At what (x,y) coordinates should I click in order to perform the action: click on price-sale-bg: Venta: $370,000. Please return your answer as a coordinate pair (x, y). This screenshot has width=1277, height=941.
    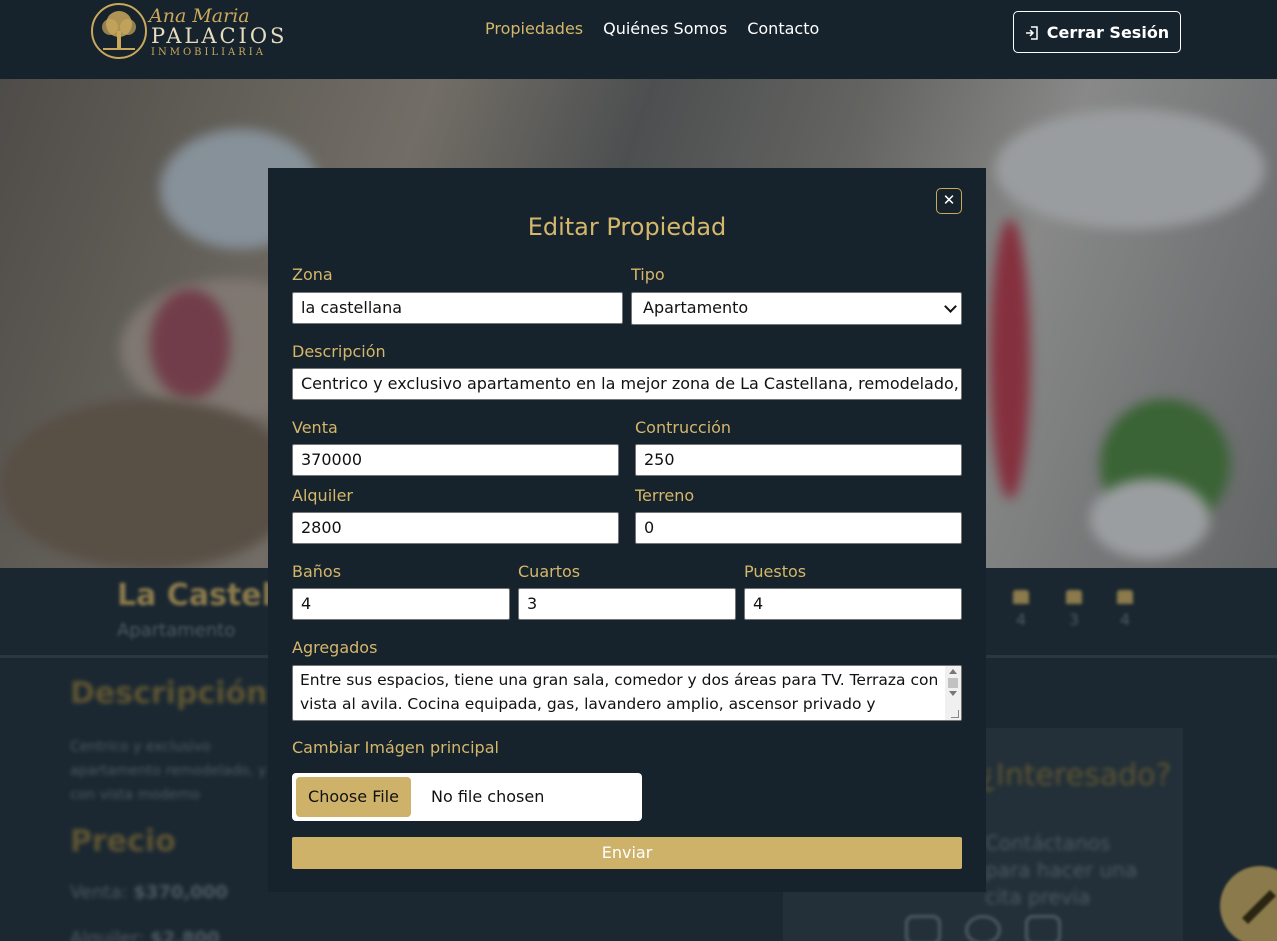
    Looking at the image, I should click on (149, 892).